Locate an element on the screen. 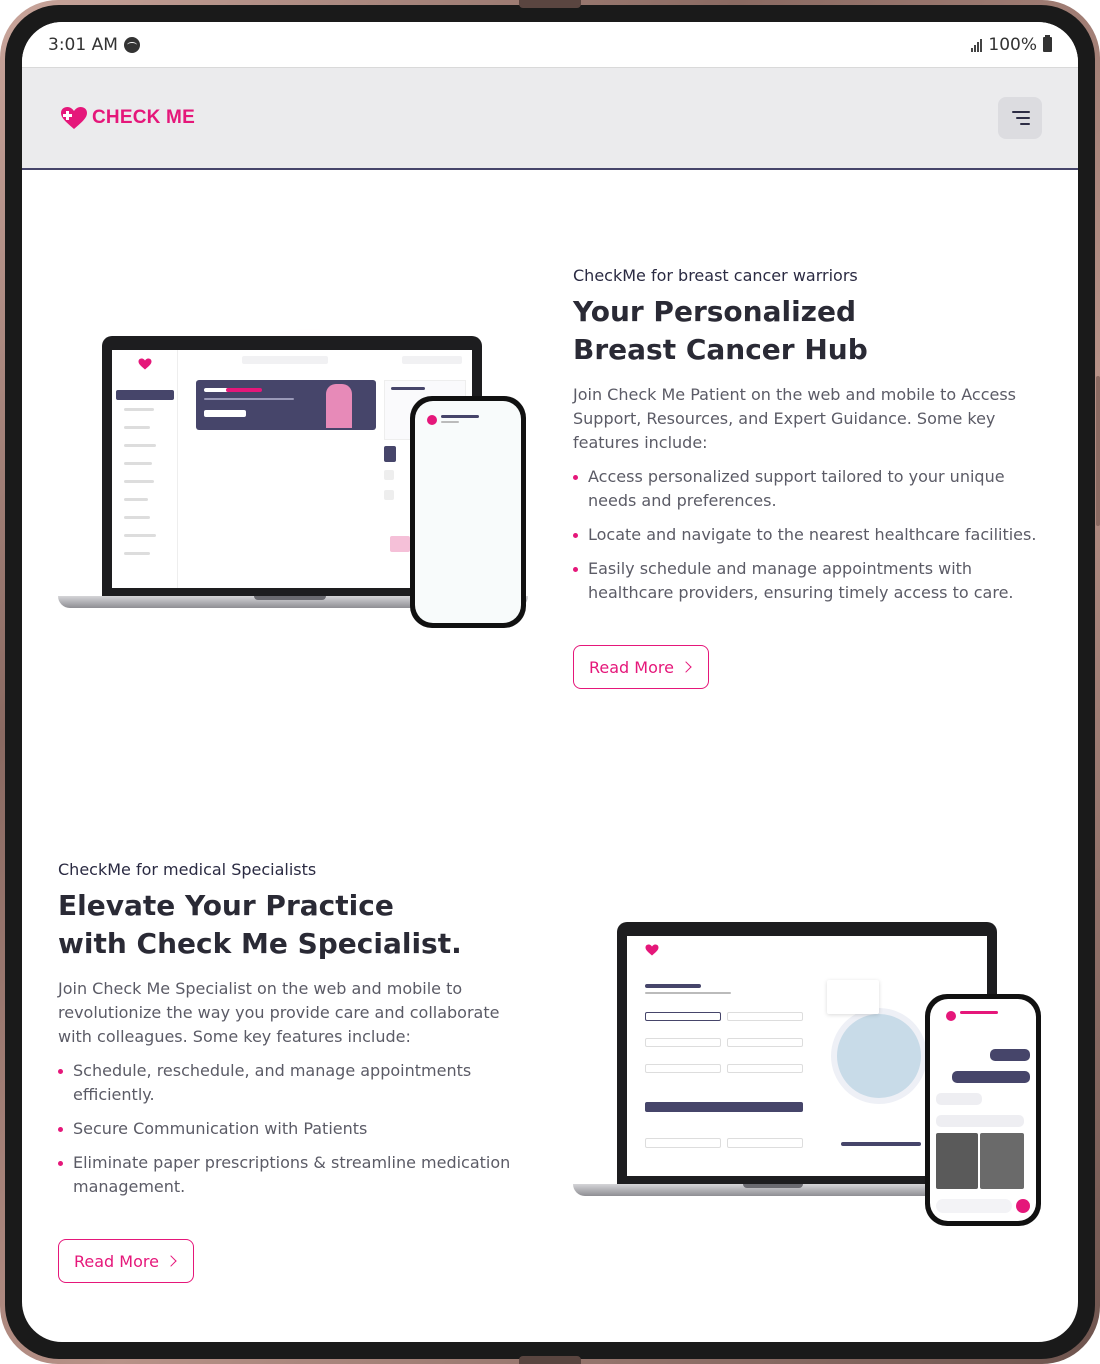 Image resolution: width=1100 pixels, height=1364 pixels. status-time: 3:01 AM is located at coordinates (83, 44).